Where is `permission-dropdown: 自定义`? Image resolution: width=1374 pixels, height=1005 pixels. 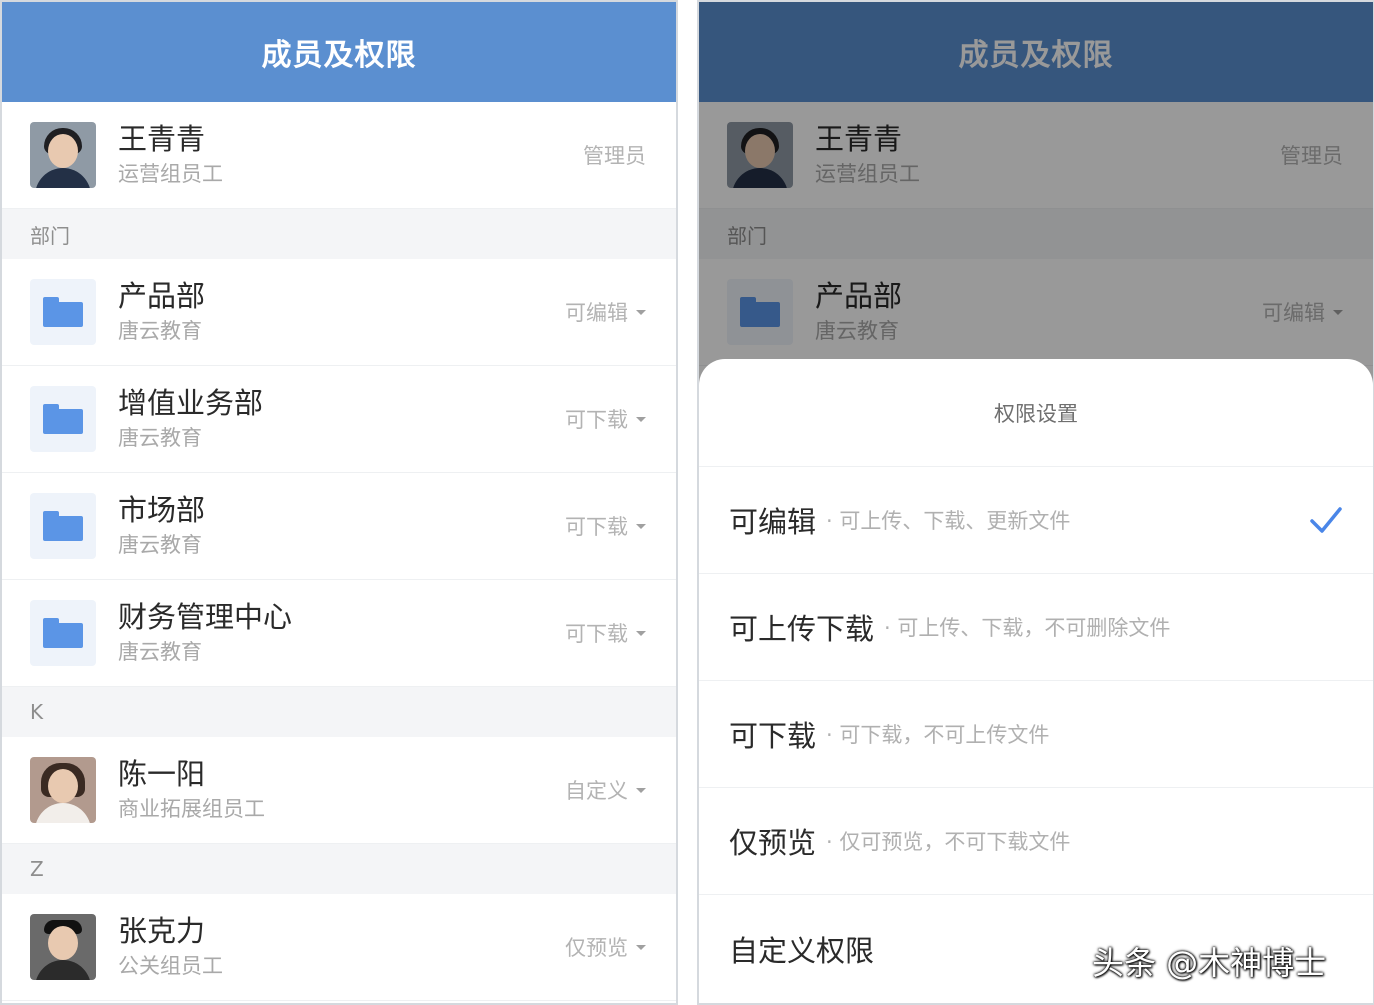
permission-dropdown: 自定义 is located at coordinates (605, 790).